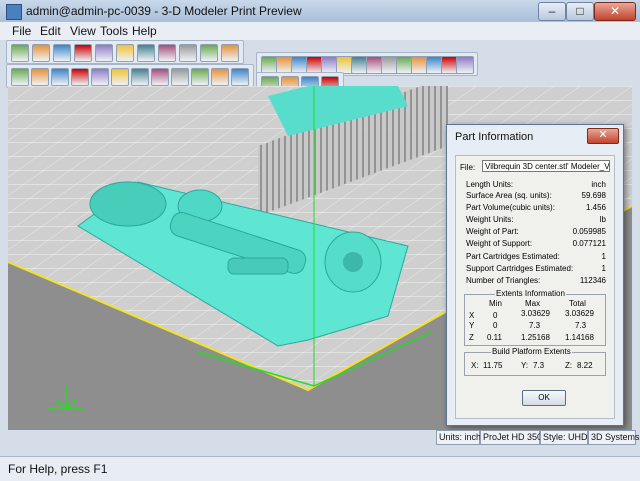 The width and height of the screenshot is (640, 481). I want to click on dialog-title: Part Information, so click(494, 137).